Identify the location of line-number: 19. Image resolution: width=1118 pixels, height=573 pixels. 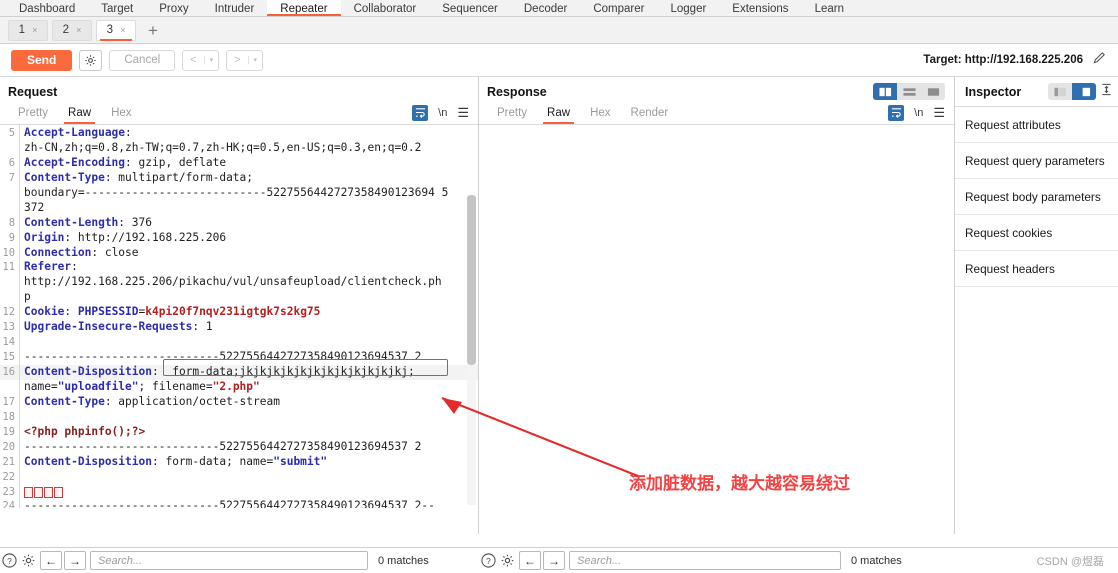
(8, 431).